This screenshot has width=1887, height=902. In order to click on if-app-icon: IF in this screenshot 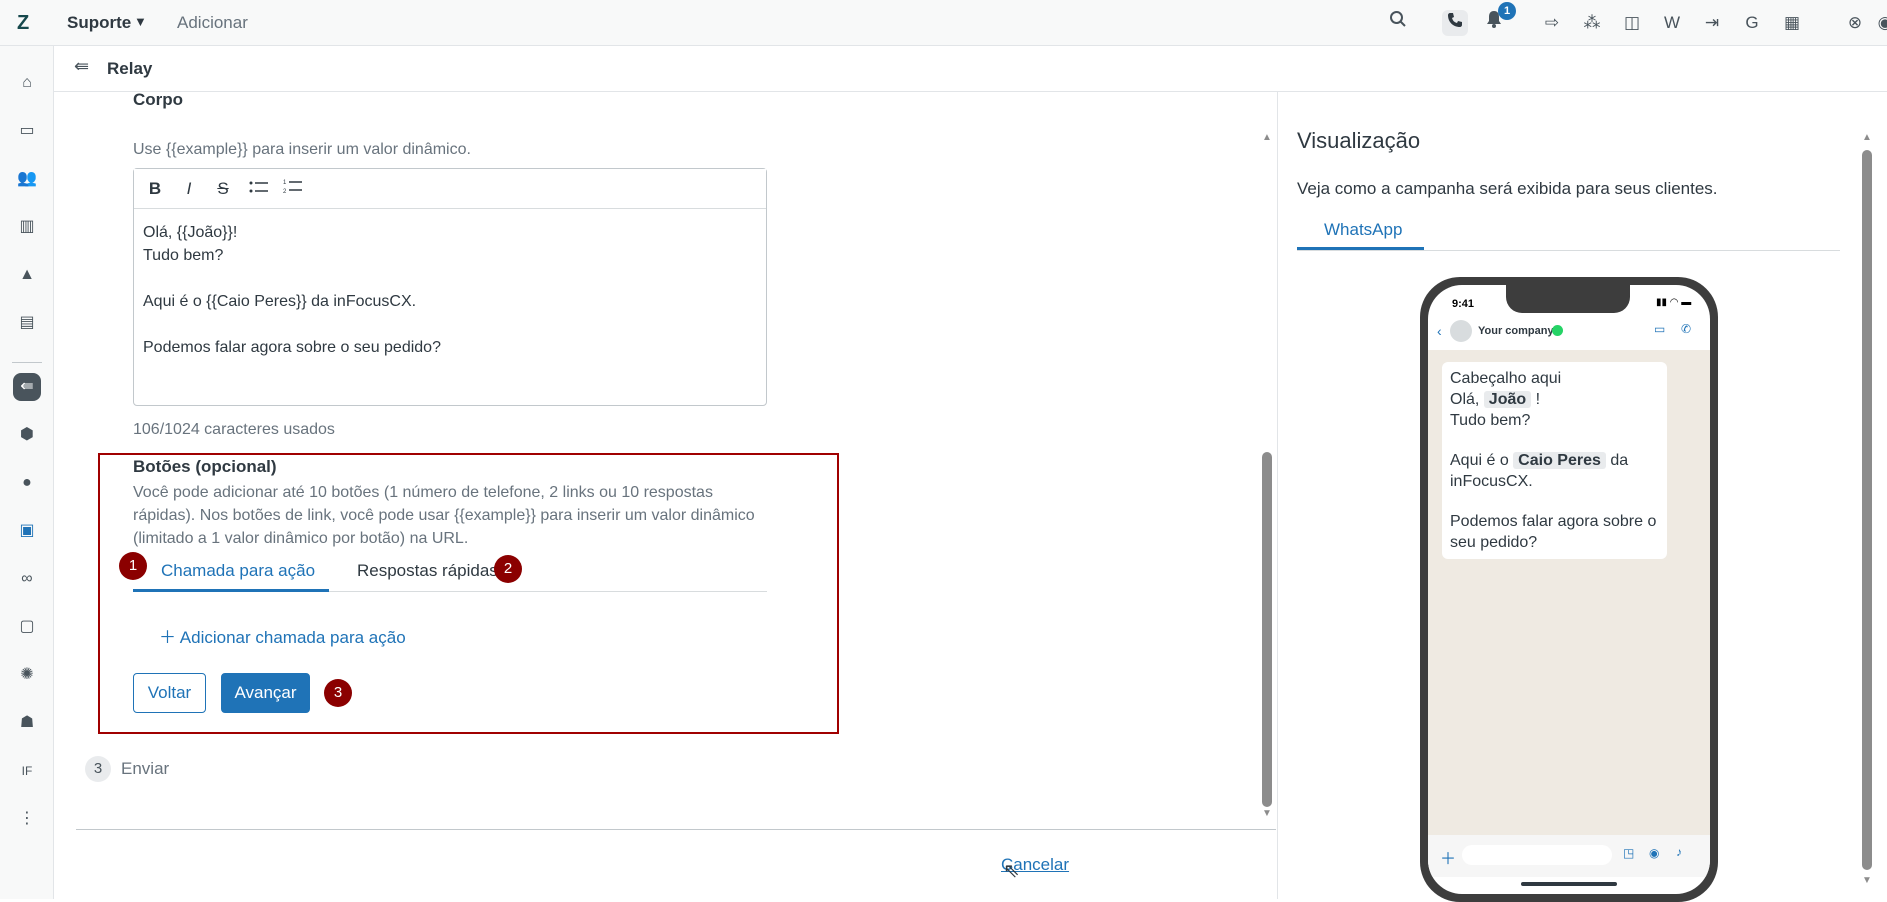, I will do `click(27, 771)`.